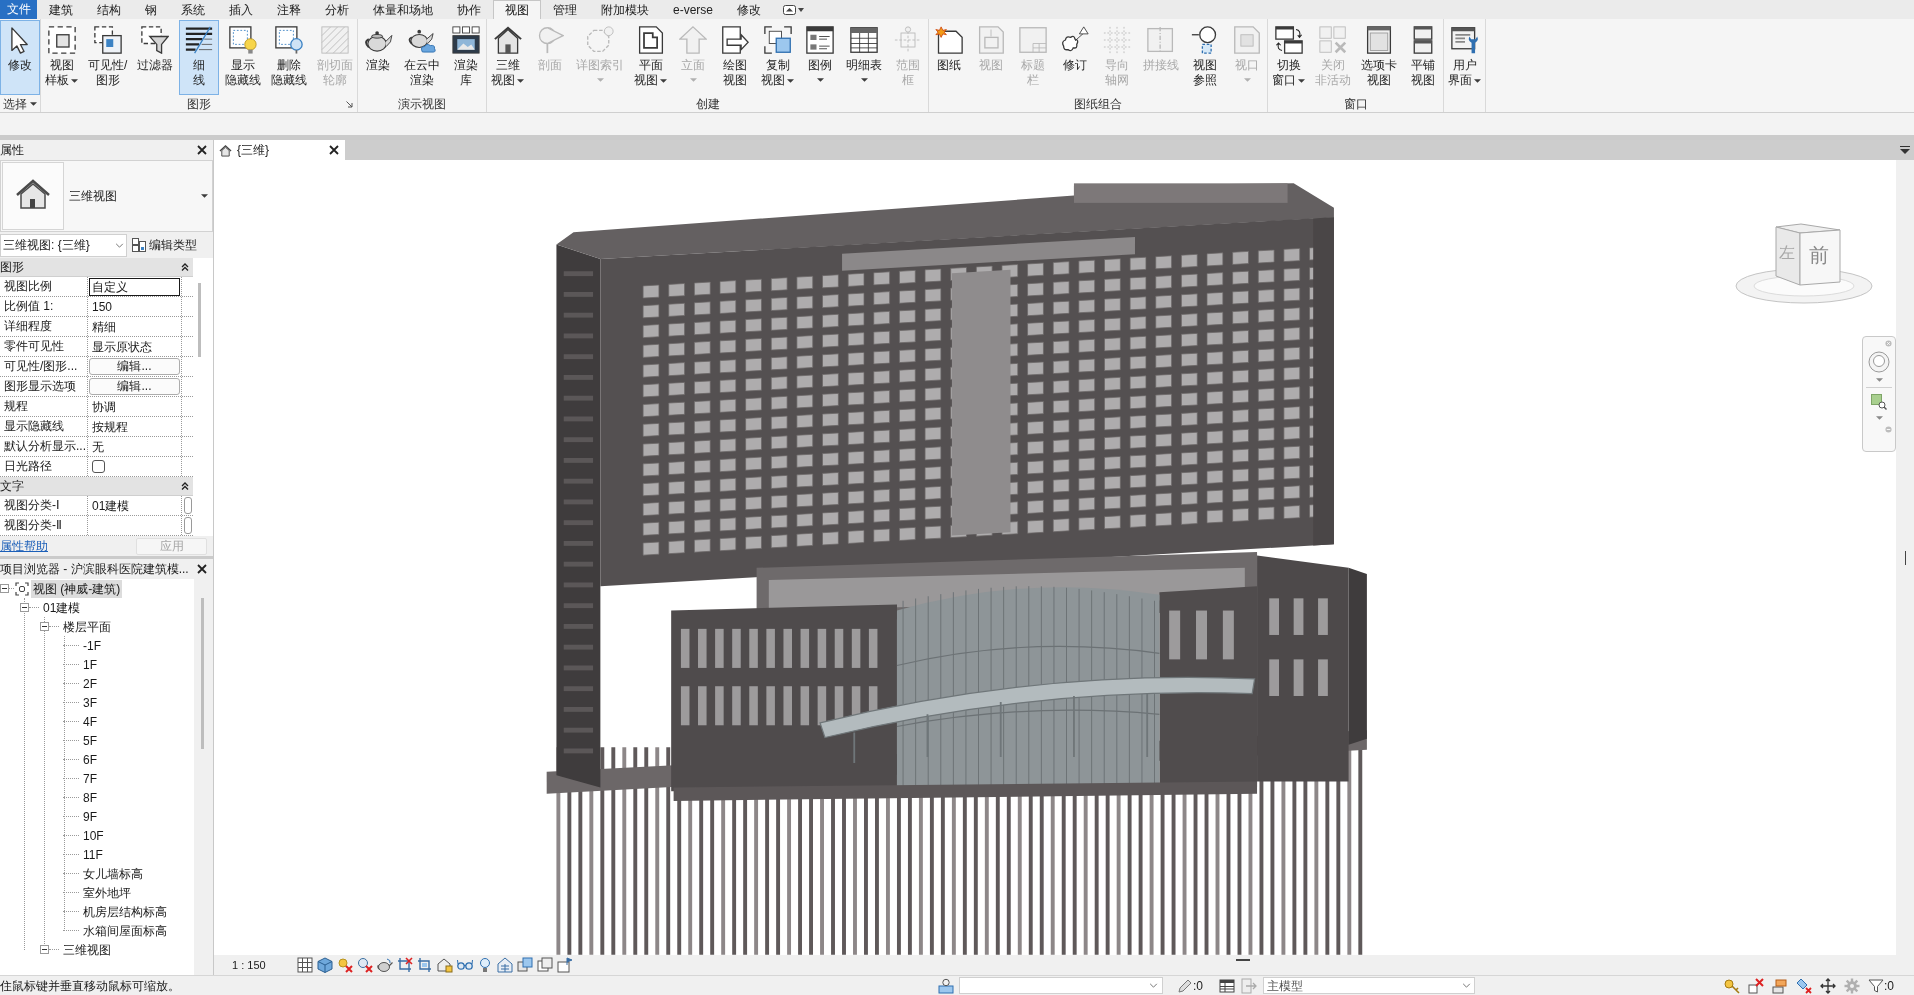 This screenshot has height=995, width=1914. I want to click on tree-item: 三维视图, so click(87, 949).